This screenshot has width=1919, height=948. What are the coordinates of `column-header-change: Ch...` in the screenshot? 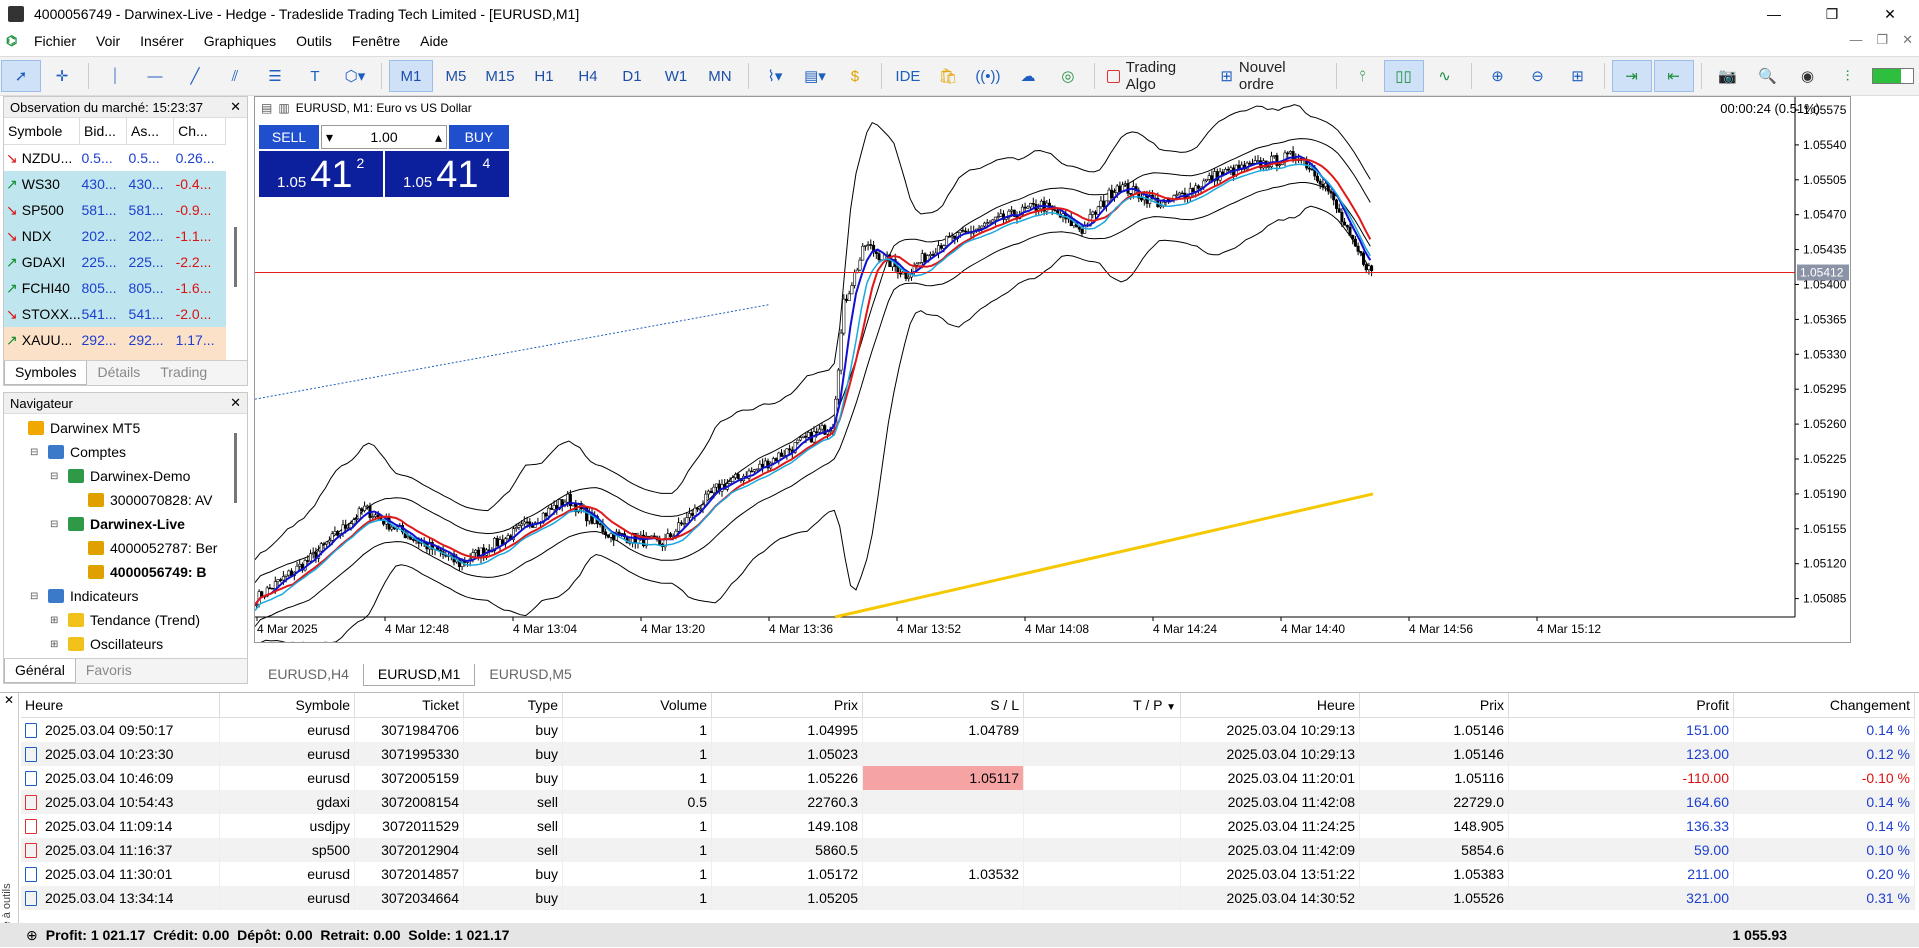 It's located at (199, 131).